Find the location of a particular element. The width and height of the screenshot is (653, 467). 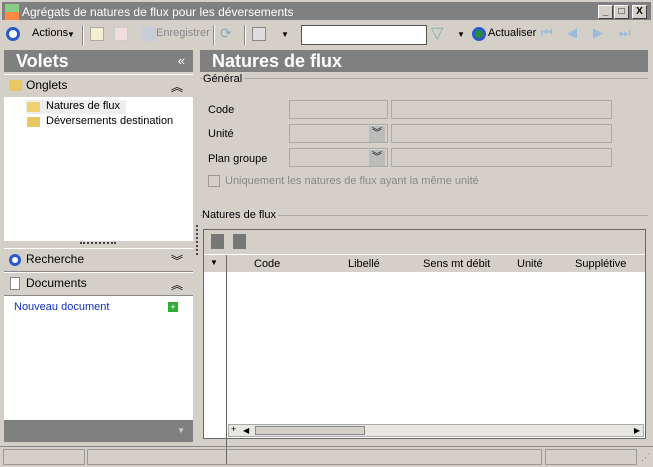

horizontal-scrollbar: + ◀ ▶ is located at coordinates (436, 430).